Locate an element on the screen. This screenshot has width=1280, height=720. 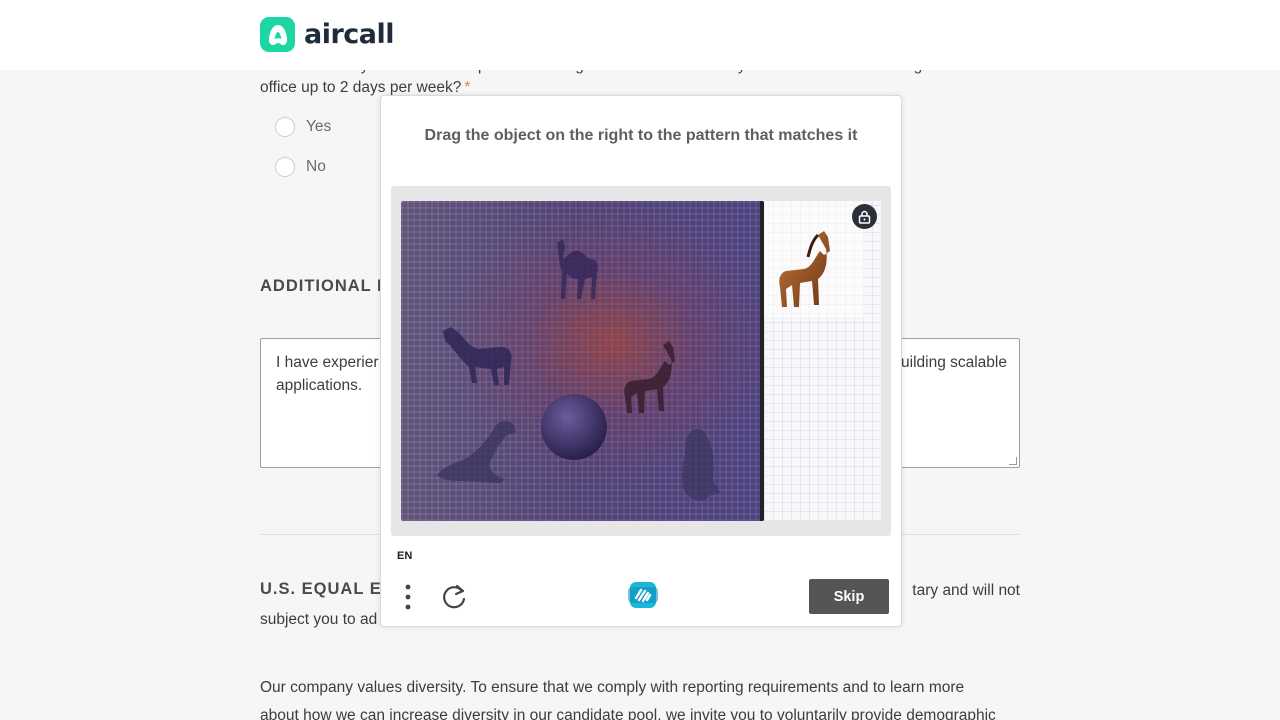
draggable-object-card is located at coordinates (814, 259).